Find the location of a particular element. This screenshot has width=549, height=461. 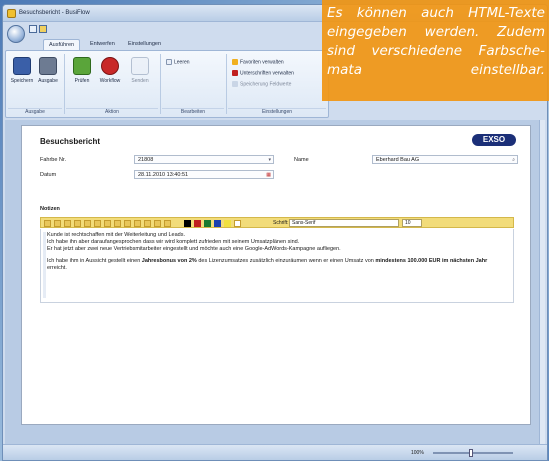

search-icon: ⌕ is located at coordinates (513, 160).